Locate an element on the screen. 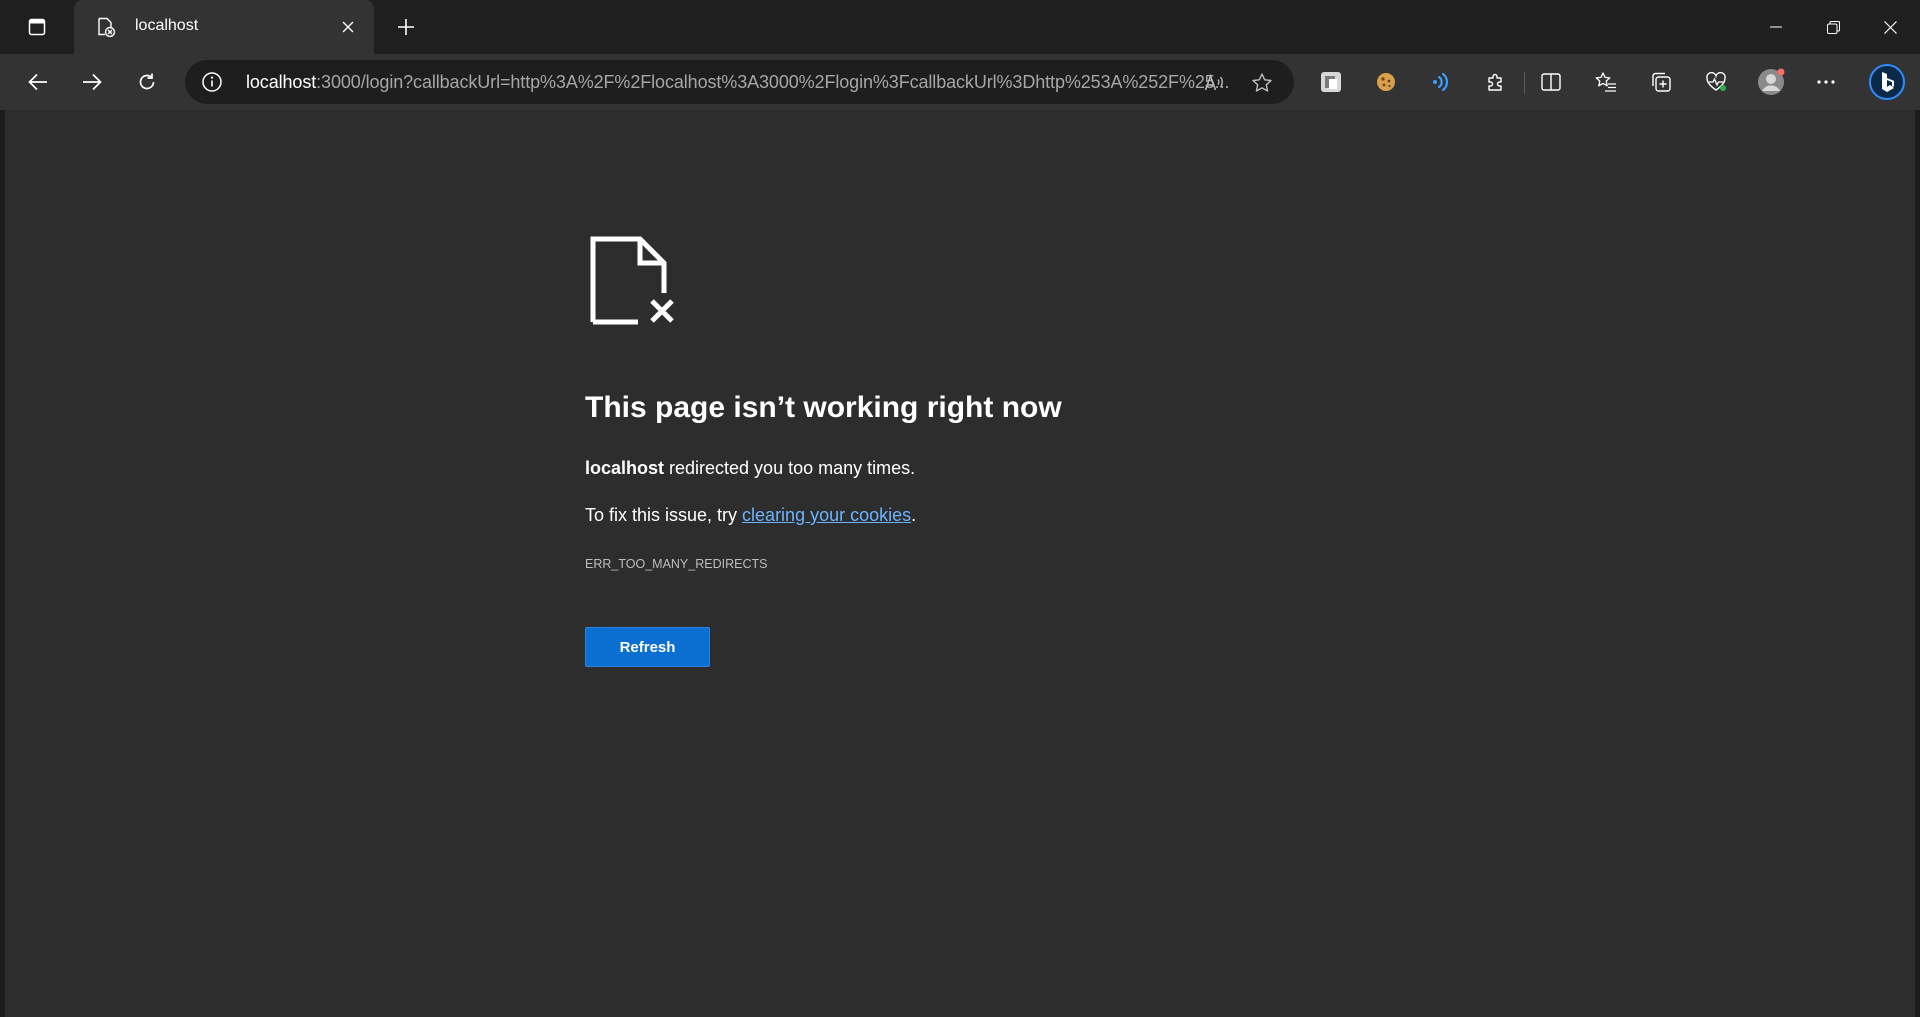 The image size is (1920, 1017). more-button is located at coordinates (1826, 82).